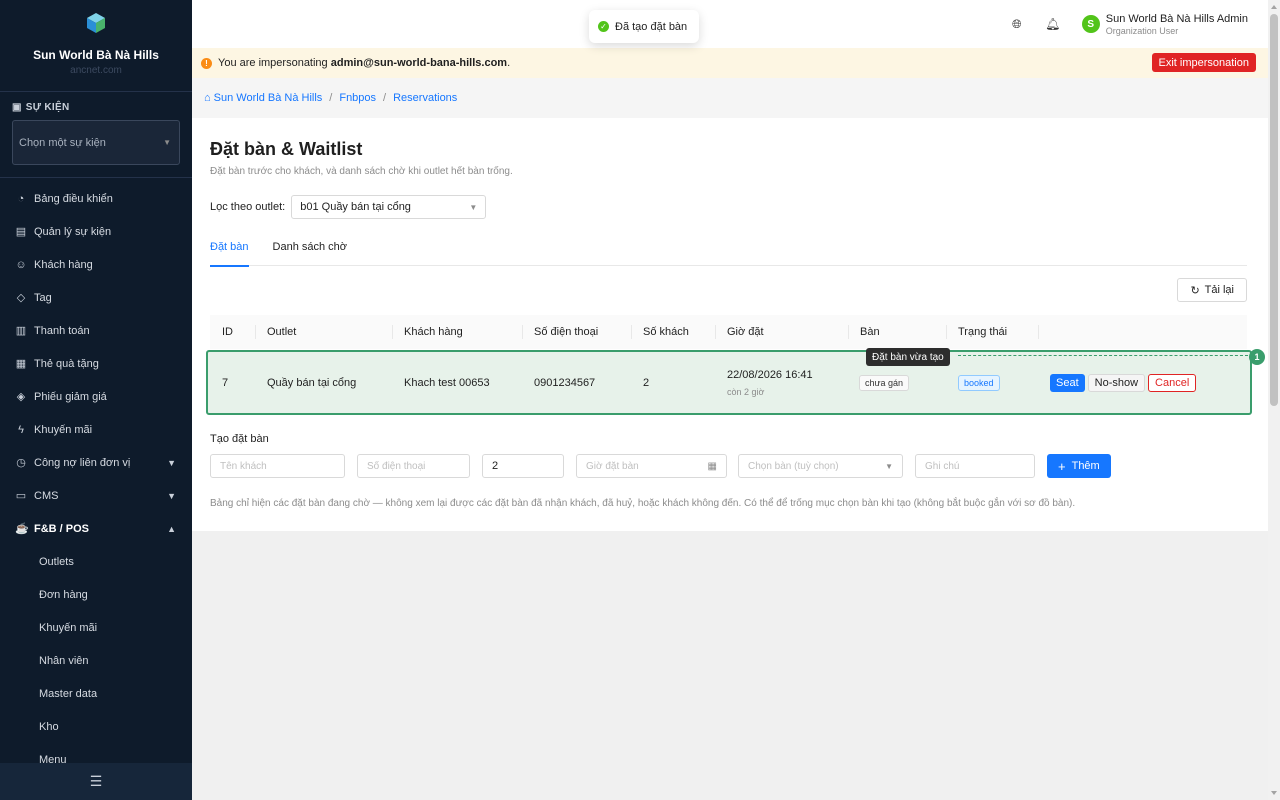 This screenshot has width=1280, height=800. What do you see at coordinates (1103, 355) in the screenshot?
I see `highlight-connector-line` at bounding box center [1103, 355].